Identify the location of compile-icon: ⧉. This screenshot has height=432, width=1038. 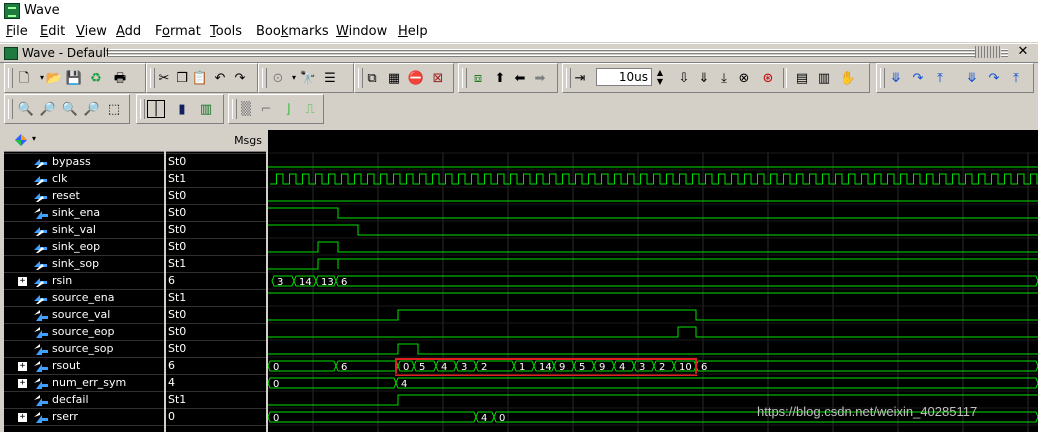
(372, 78).